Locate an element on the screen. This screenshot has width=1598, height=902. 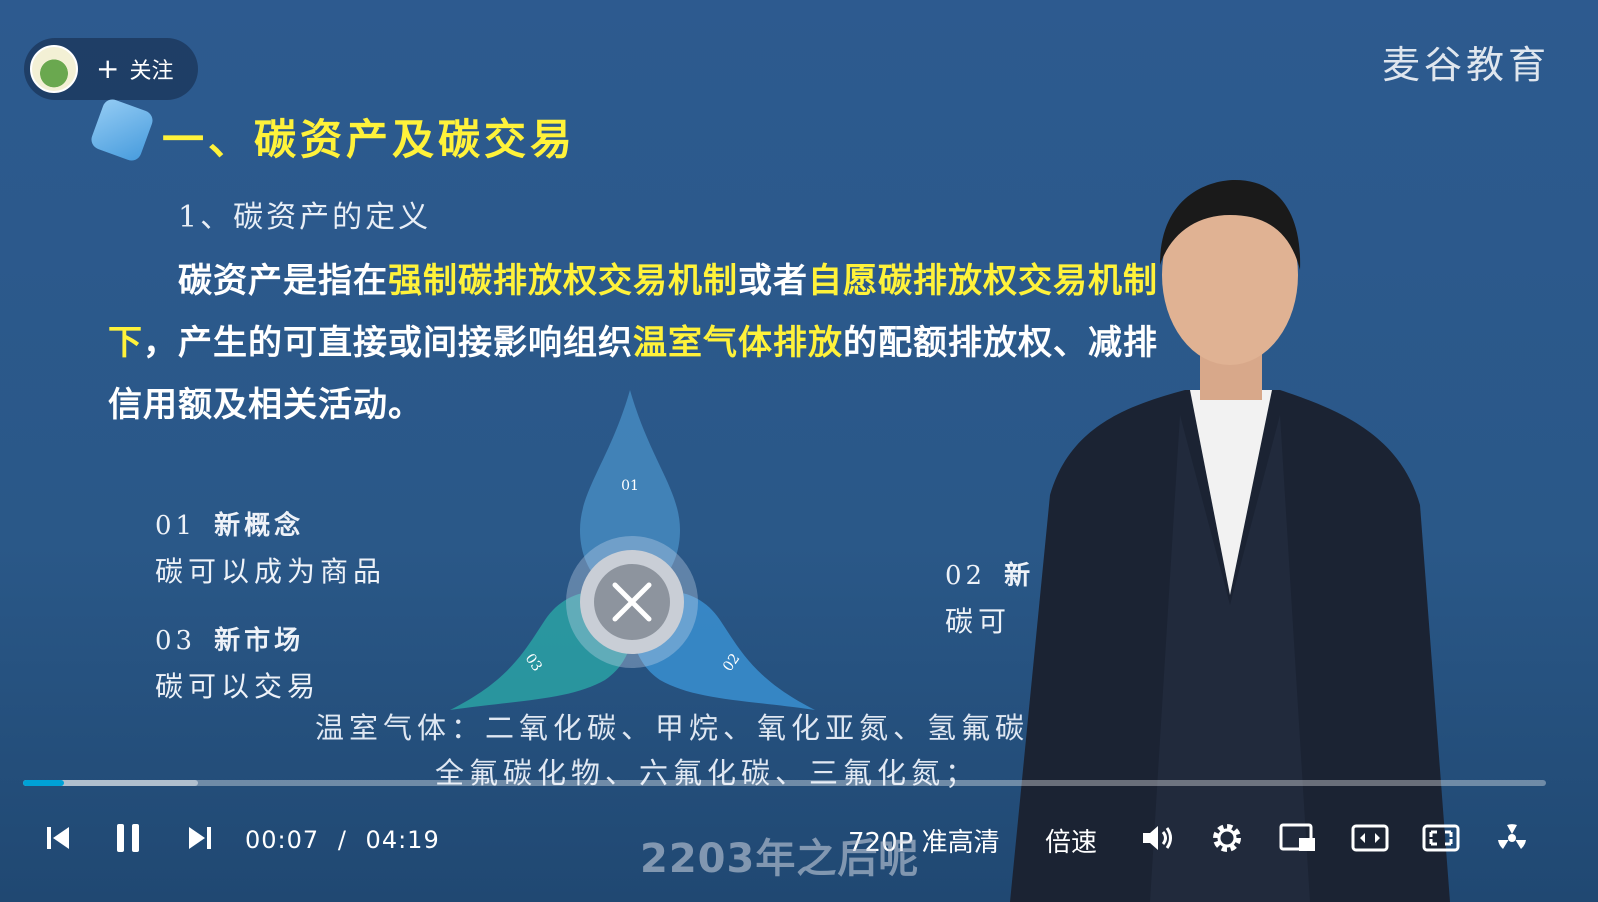
concept-item: 01 新概念 碳可以成为商品 is located at coordinates (270, 547).